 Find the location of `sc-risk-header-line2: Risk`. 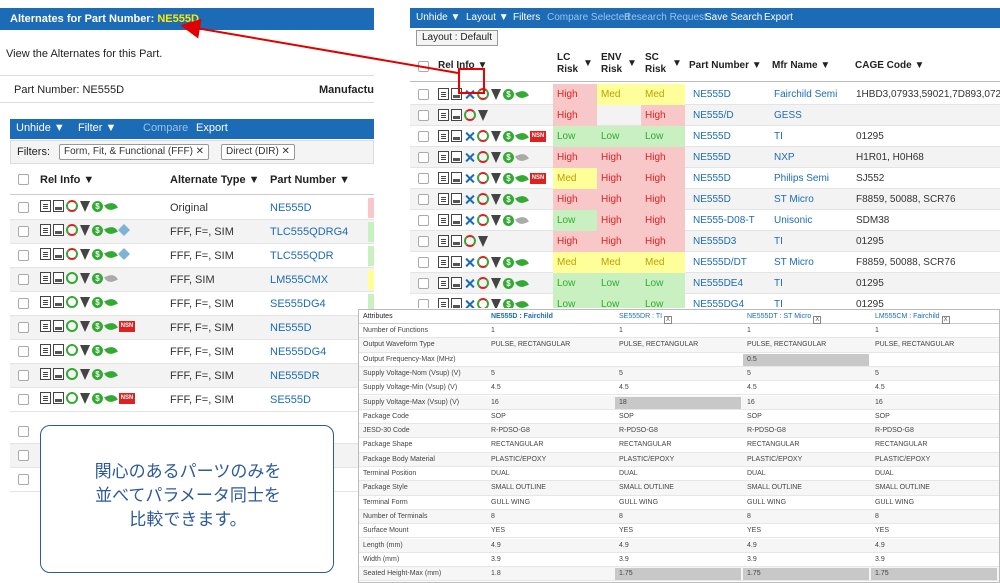

sc-risk-header-line2: Risk is located at coordinates (655, 69).